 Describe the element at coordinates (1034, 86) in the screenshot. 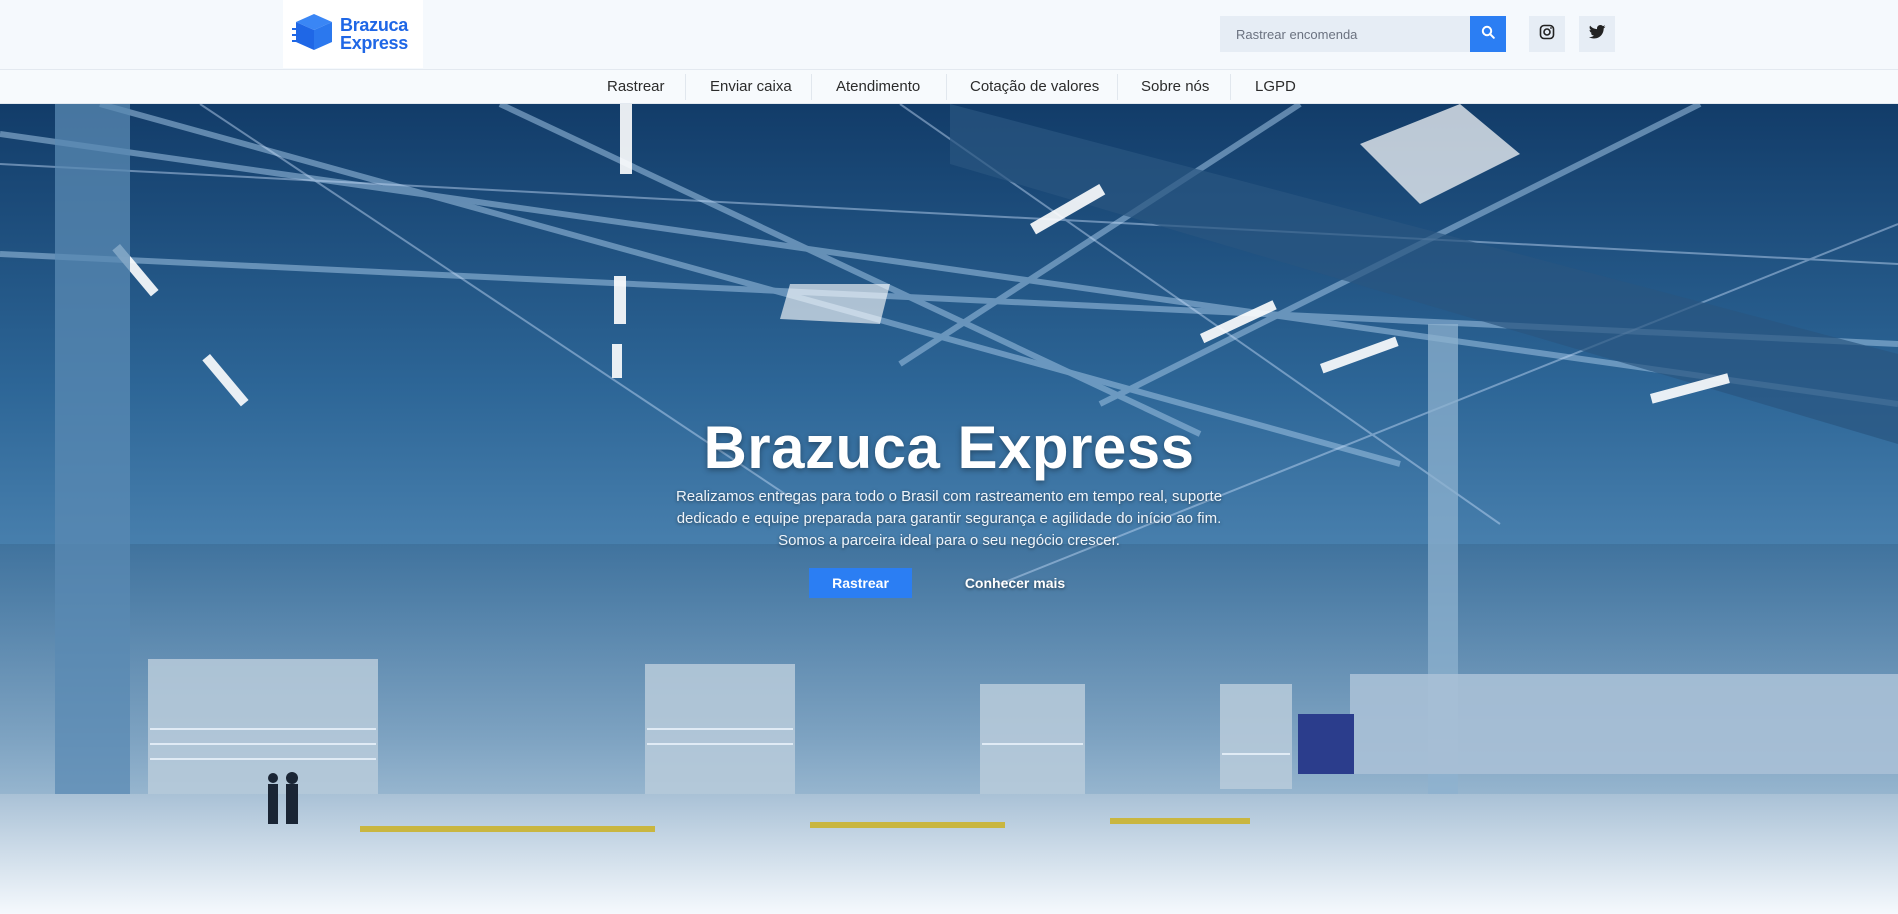

I see `nav-item-cotacao: Cotação de valores` at that location.